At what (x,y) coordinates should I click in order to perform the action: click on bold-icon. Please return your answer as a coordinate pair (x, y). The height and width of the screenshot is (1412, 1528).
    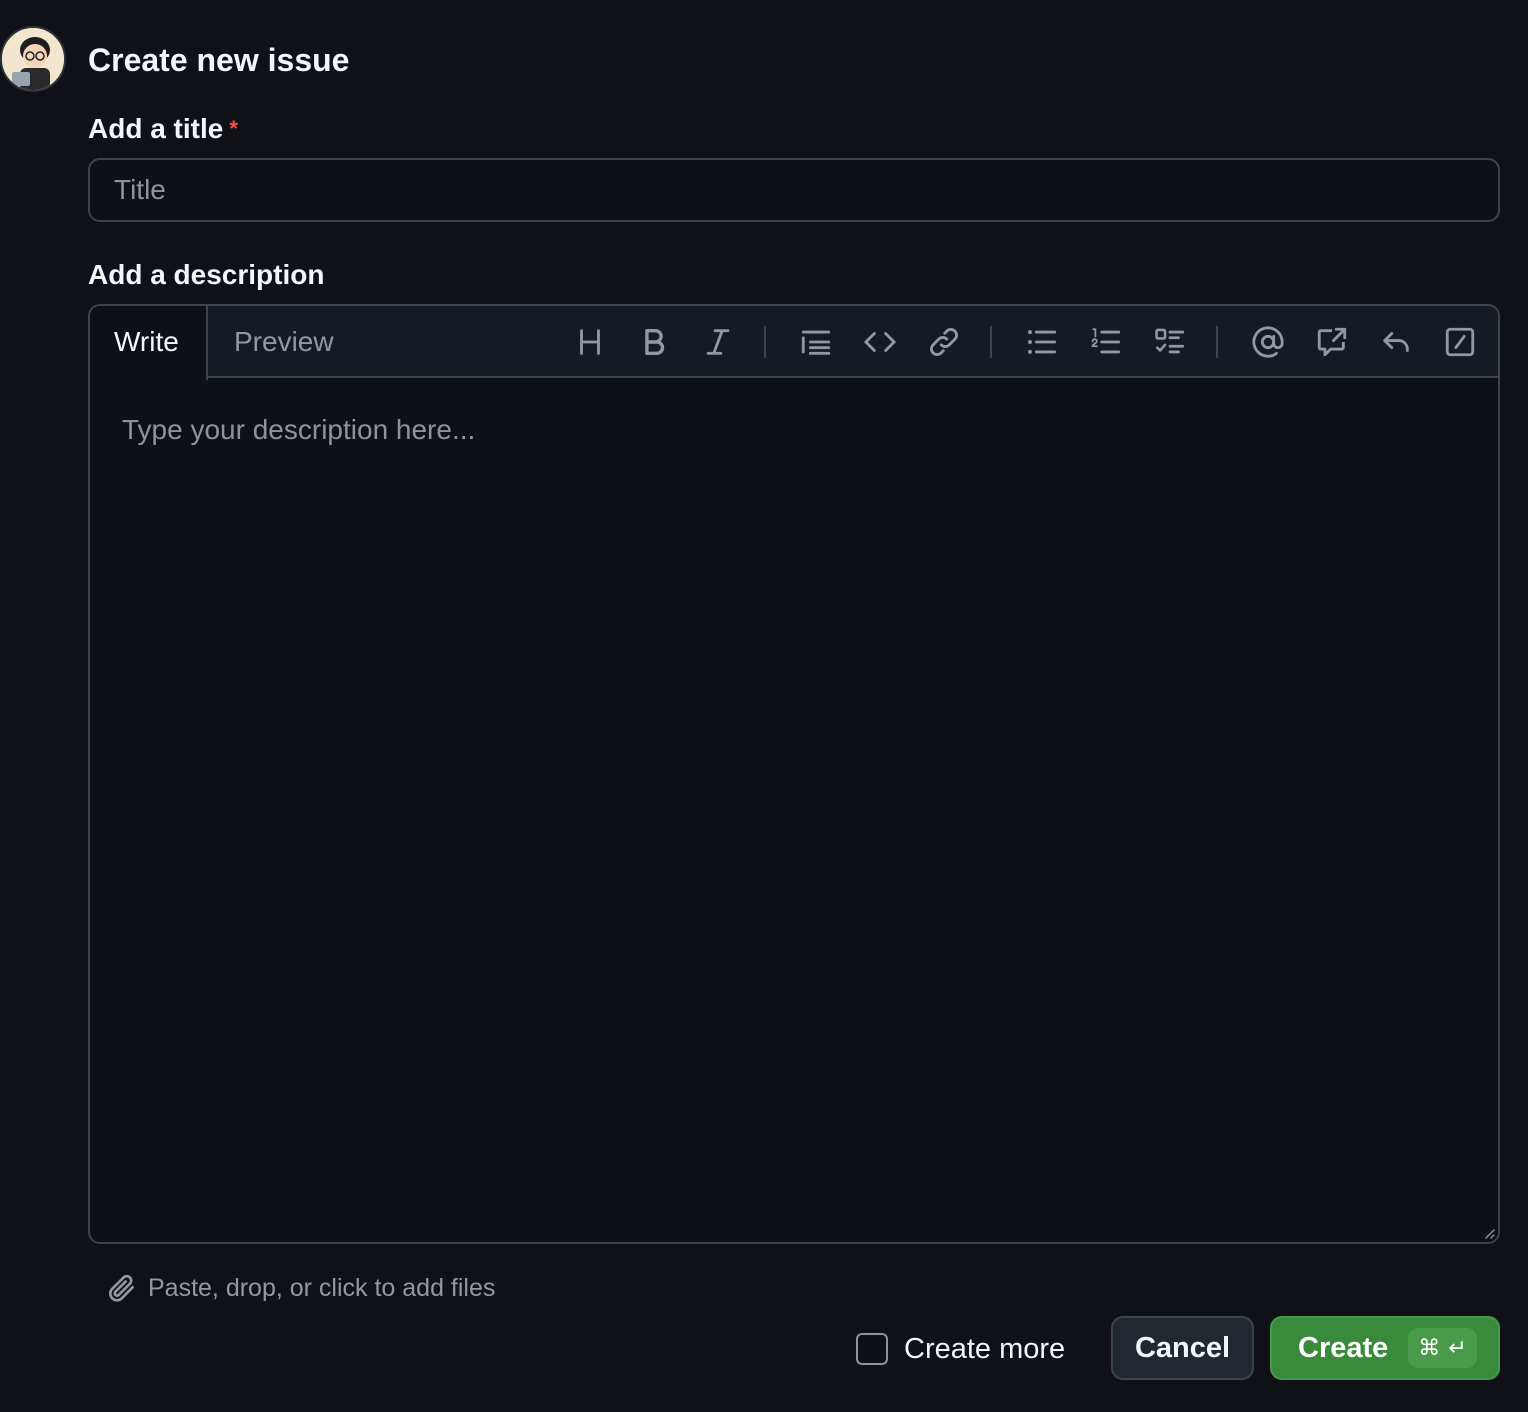
    Looking at the image, I should click on (655, 342).